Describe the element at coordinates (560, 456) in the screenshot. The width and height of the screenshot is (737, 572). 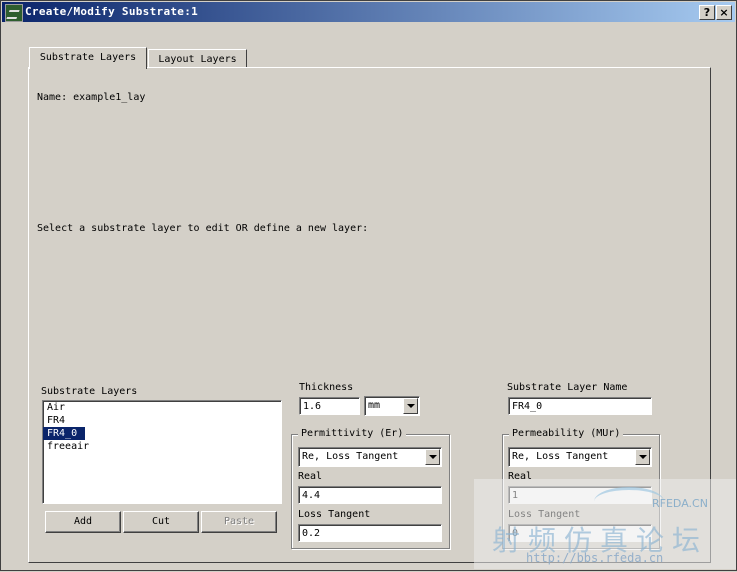
I see `permeability-mode-value: Re, Loss Tangent` at that location.